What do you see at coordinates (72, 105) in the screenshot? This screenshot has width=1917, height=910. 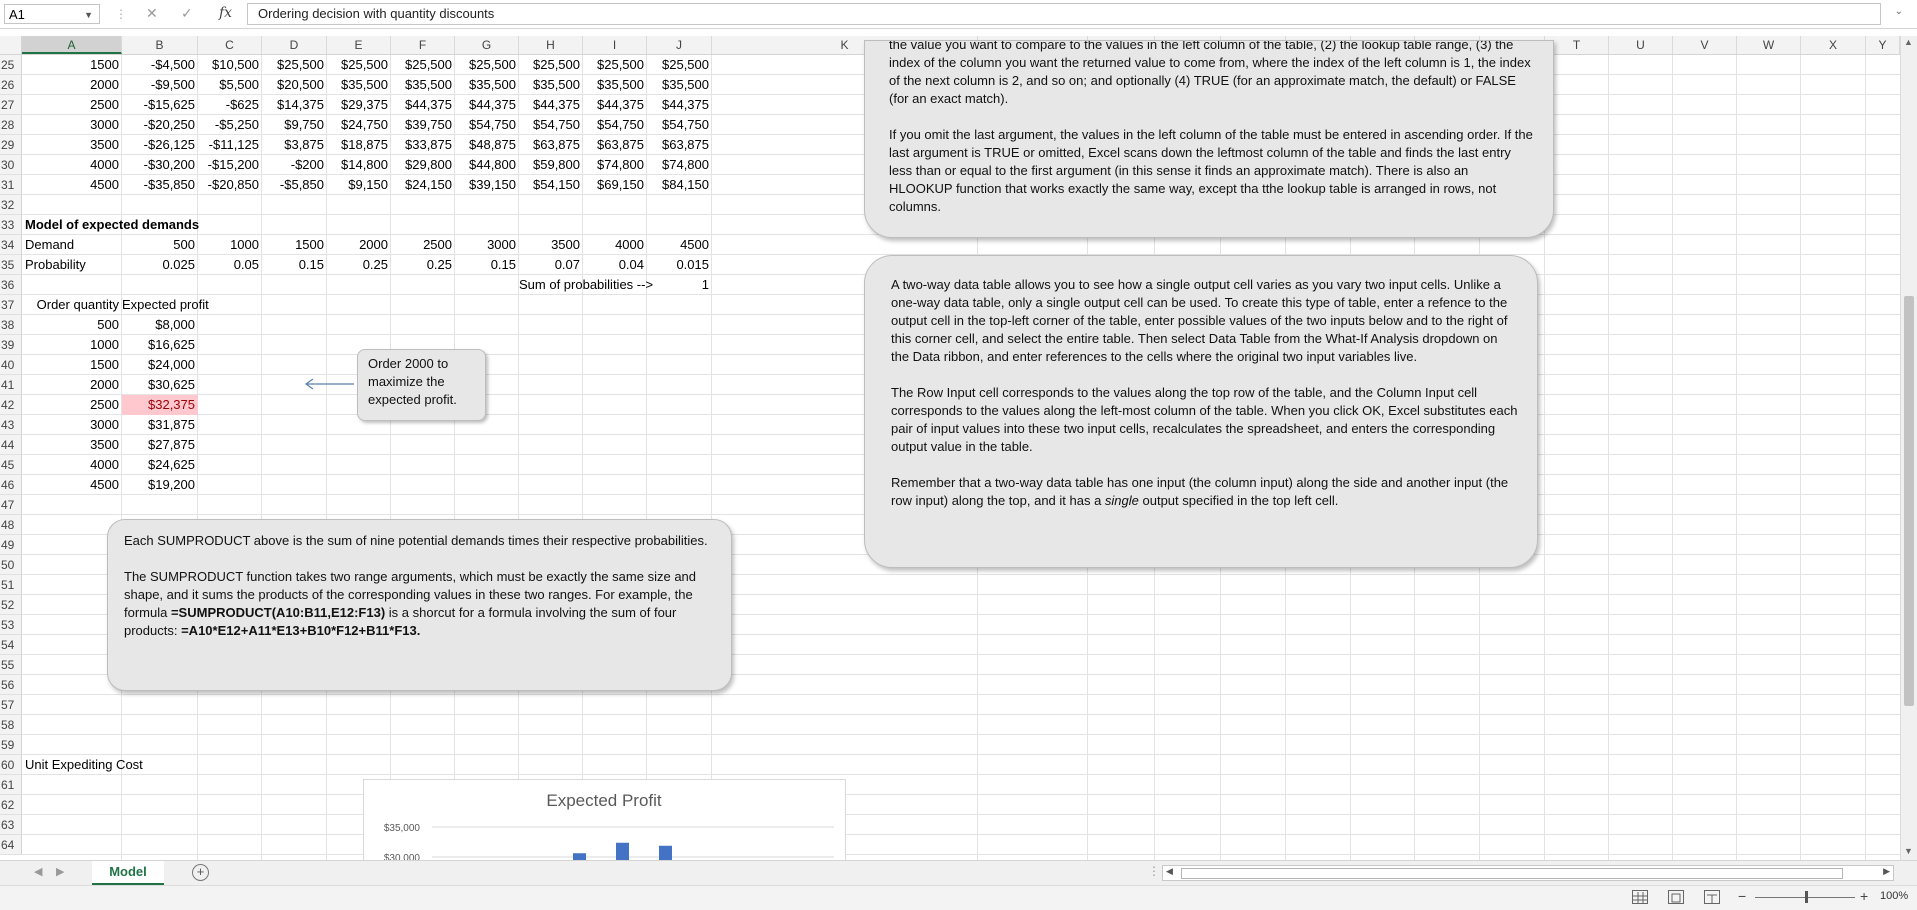 I see `table-cell-a27: 2500` at bounding box center [72, 105].